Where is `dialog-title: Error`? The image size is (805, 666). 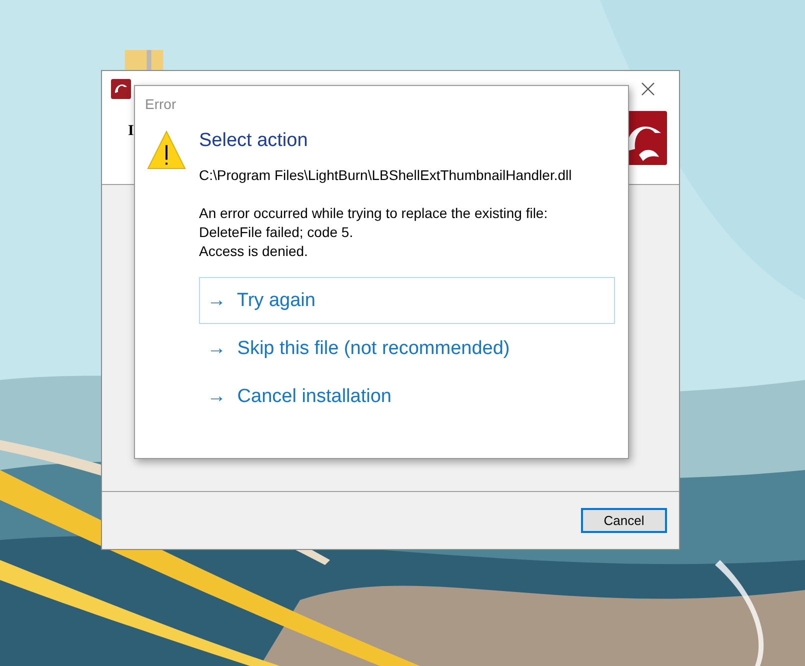
dialog-title: Error is located at coordinates (161, 103).